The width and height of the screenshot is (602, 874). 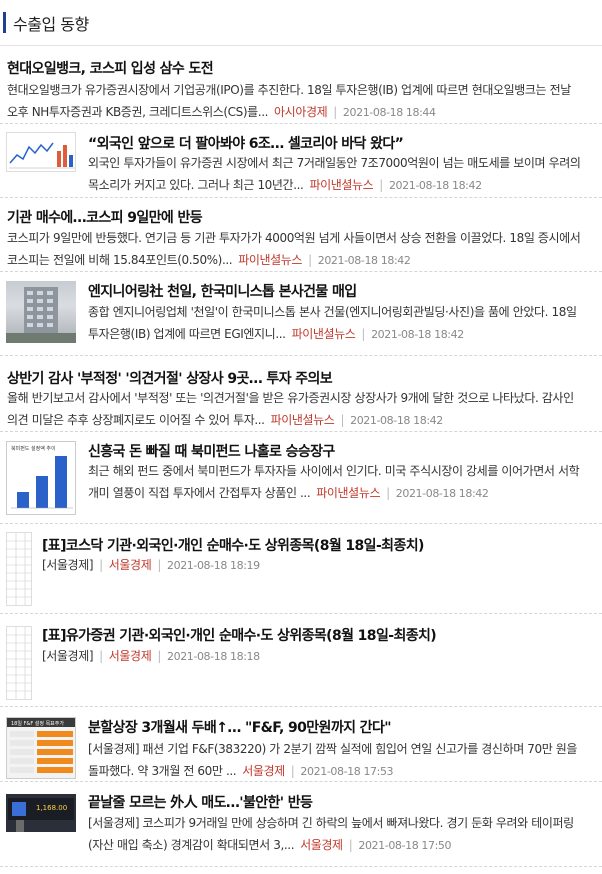 What do you see at coordinates (105, 217) in the screenshot?
I see `news-headline: 기관 매수에…코스피 9일만에 반등` at bounding box center [105, 217].